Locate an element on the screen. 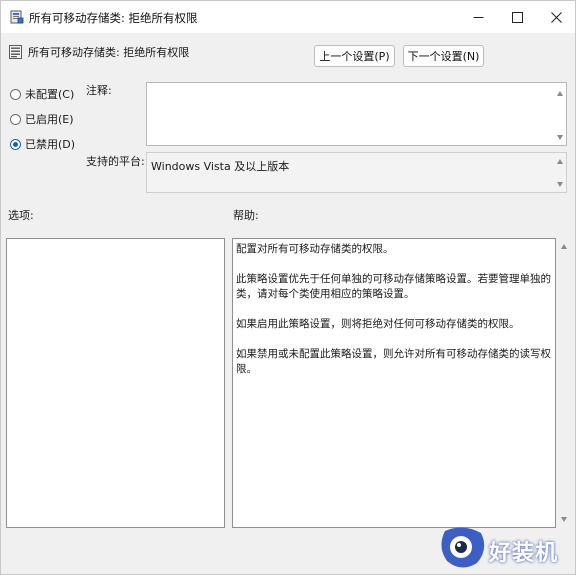 The image size is (576, 575). radio-label: 已禁用(D) is located at coordinates (50, 144).